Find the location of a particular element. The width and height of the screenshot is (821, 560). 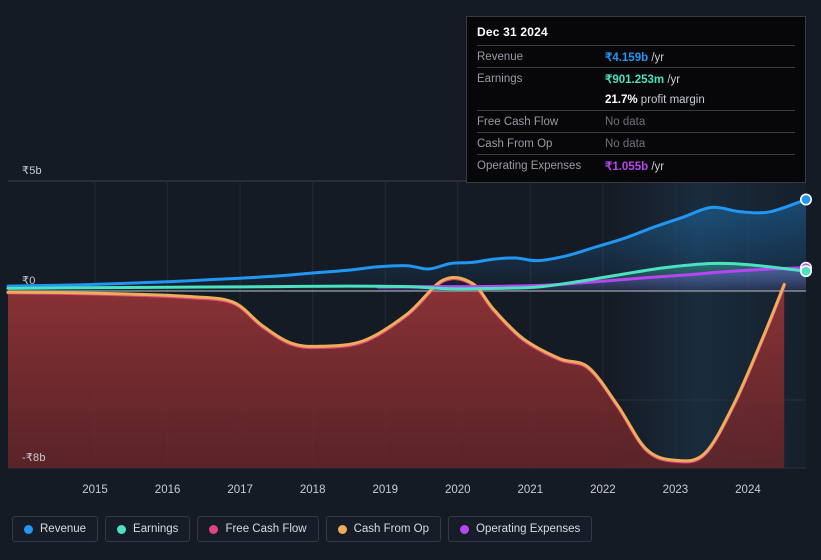

y-axis-label-top: ₹5b is located at coordinates (32, 171).